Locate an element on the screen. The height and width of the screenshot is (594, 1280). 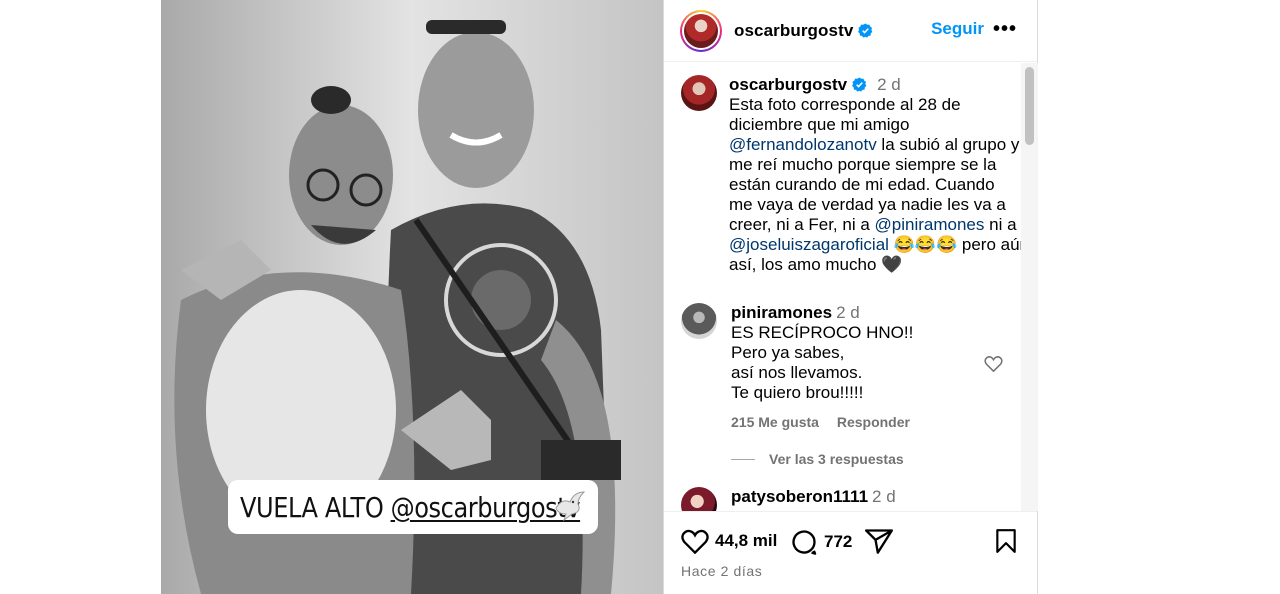
heart-icon is located at coordinates (695, 541).